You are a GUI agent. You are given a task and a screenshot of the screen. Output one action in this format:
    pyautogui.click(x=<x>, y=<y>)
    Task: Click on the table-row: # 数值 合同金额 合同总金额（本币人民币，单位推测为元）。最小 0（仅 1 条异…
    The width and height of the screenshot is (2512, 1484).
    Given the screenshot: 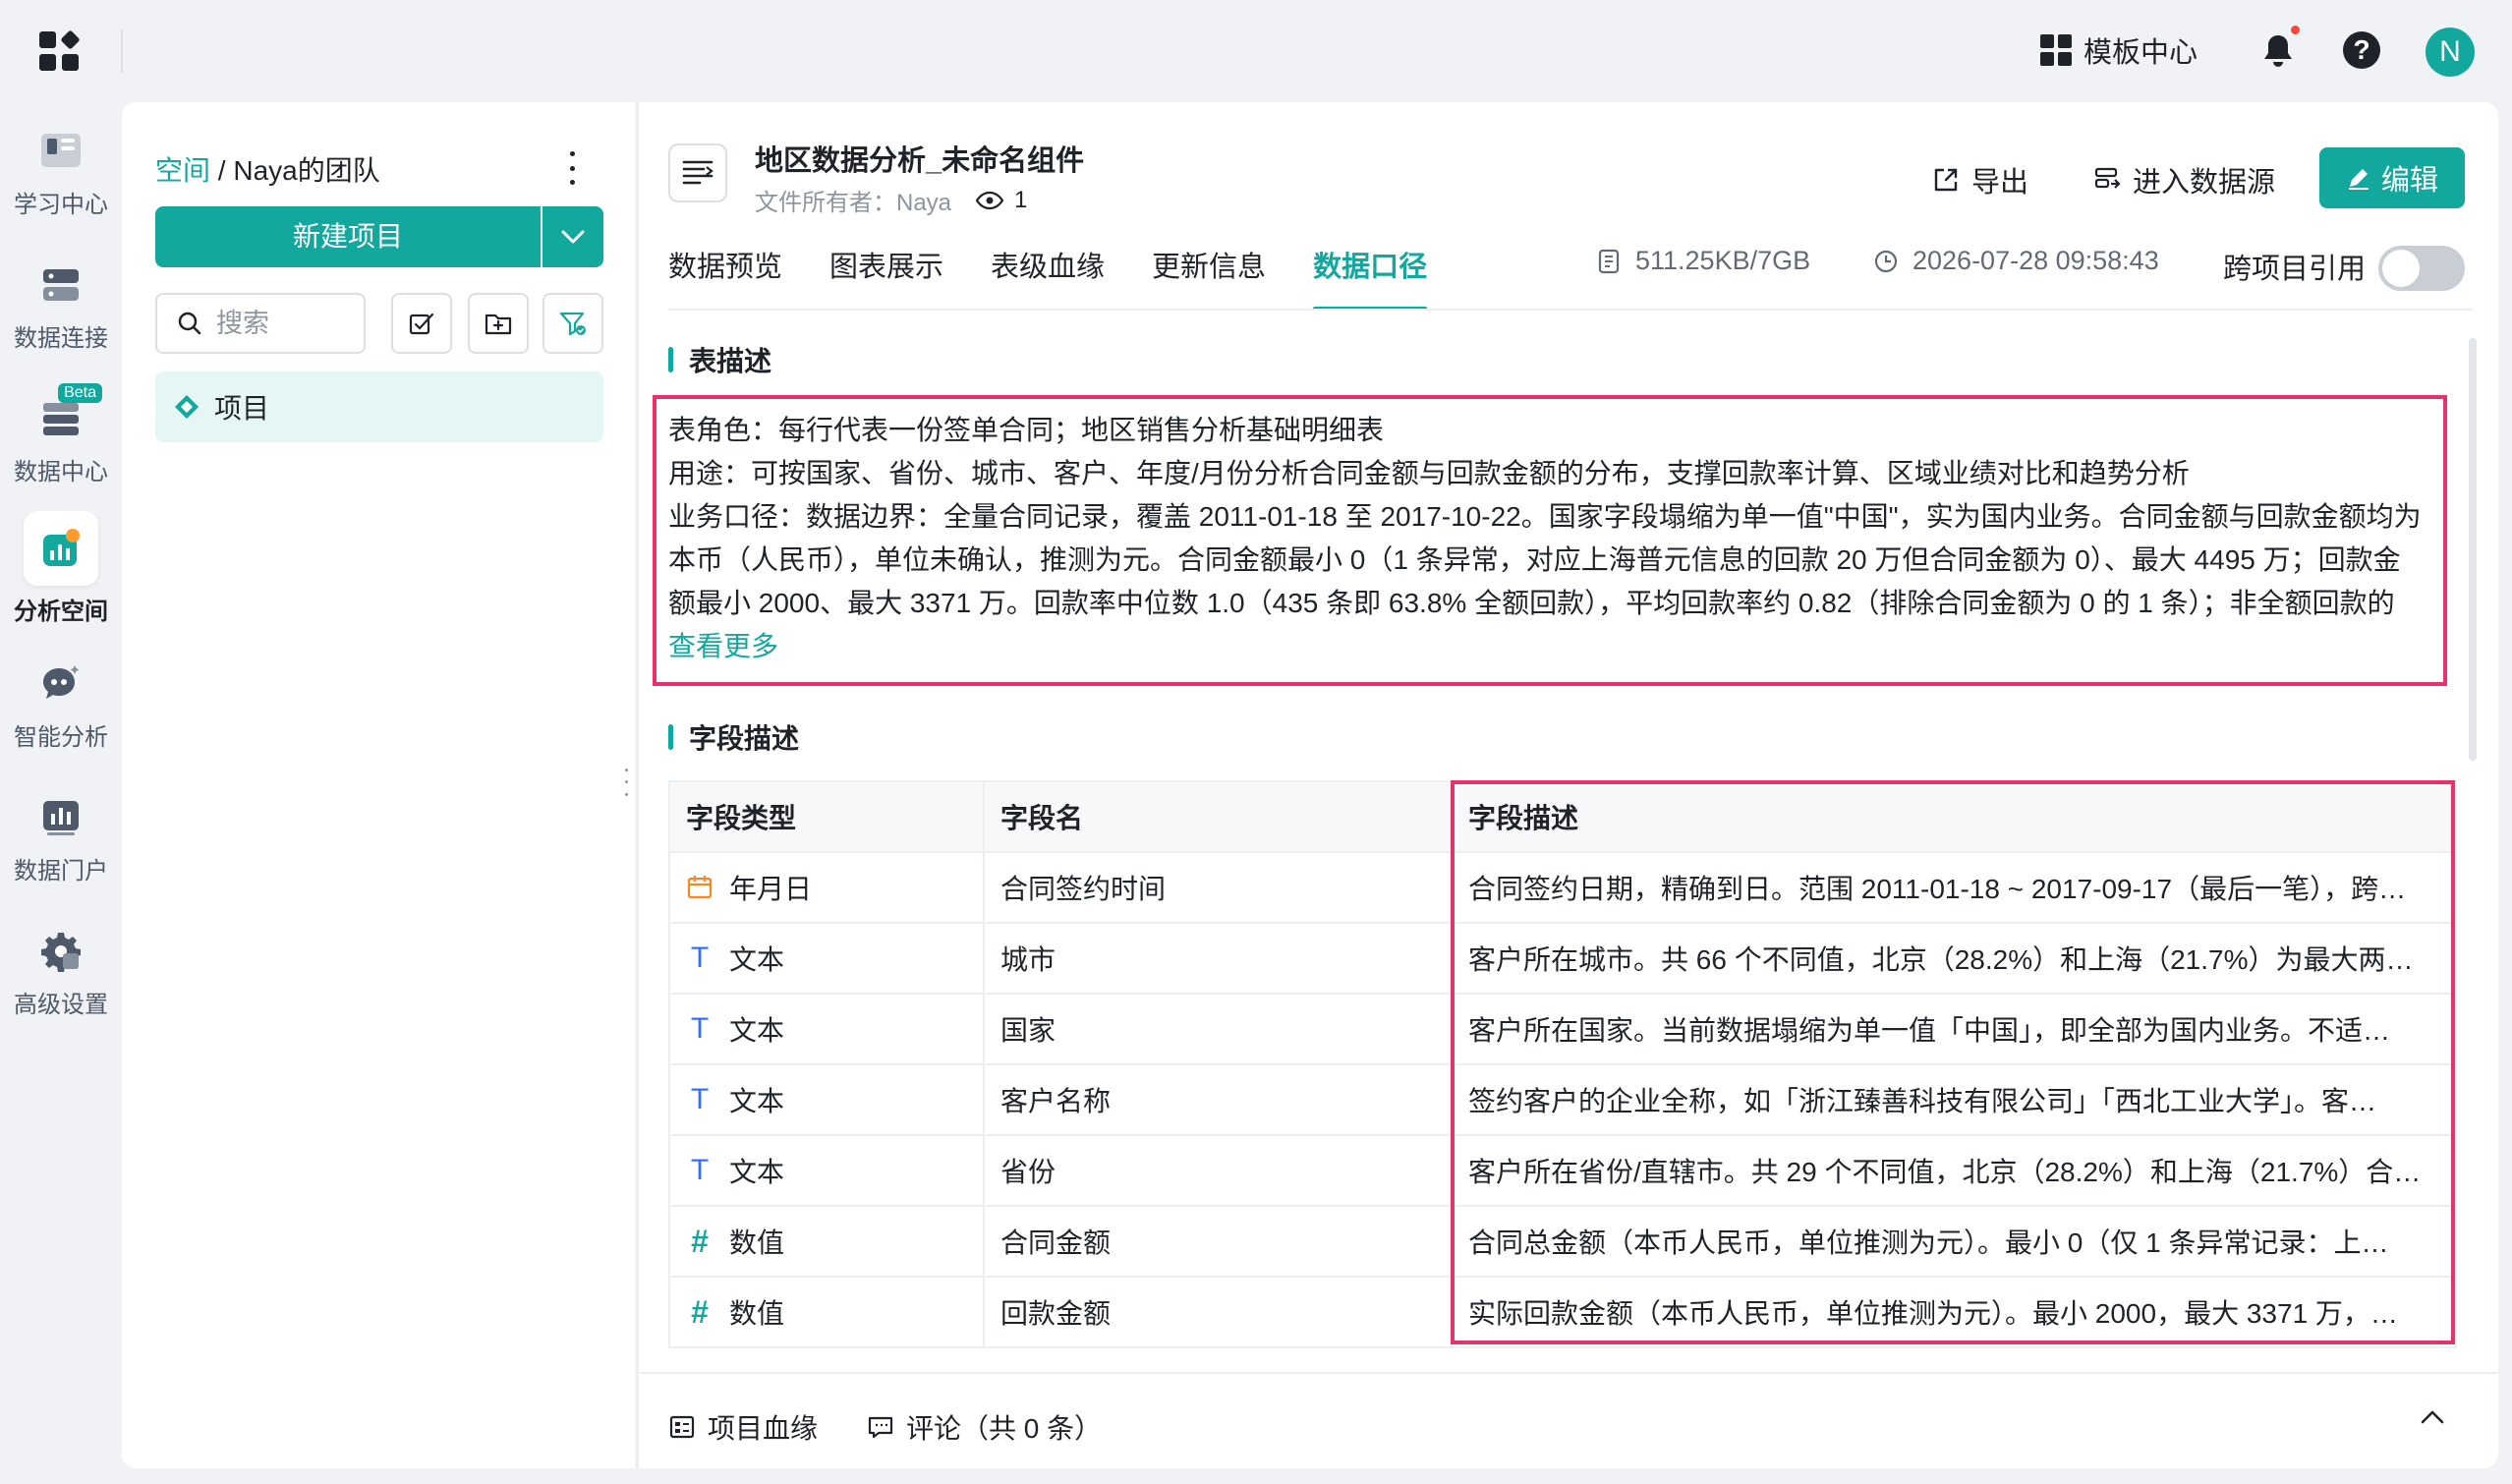 What is the action you would take?
    pyautogui.click(x=1562, y=1241)
    